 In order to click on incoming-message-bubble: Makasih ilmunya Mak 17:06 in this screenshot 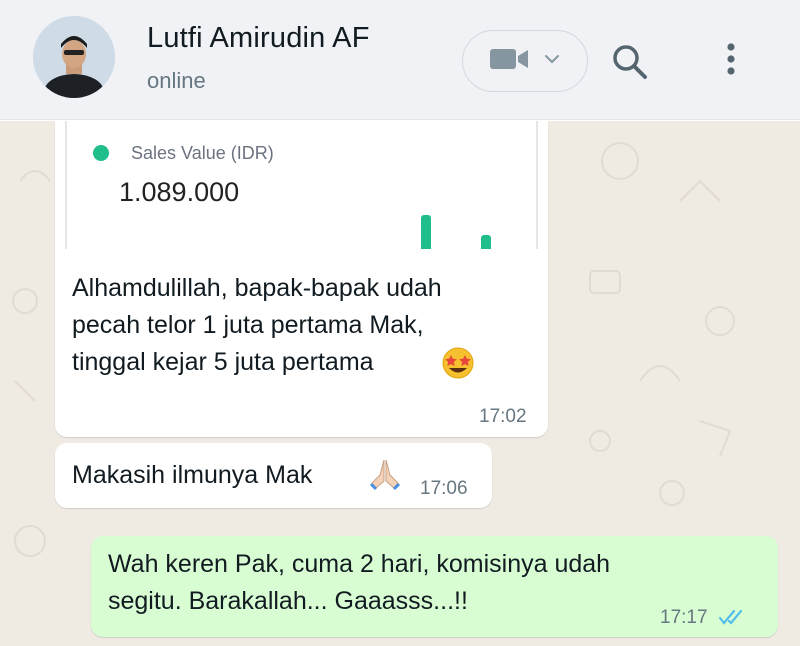, I will do `click(273, 475)`.